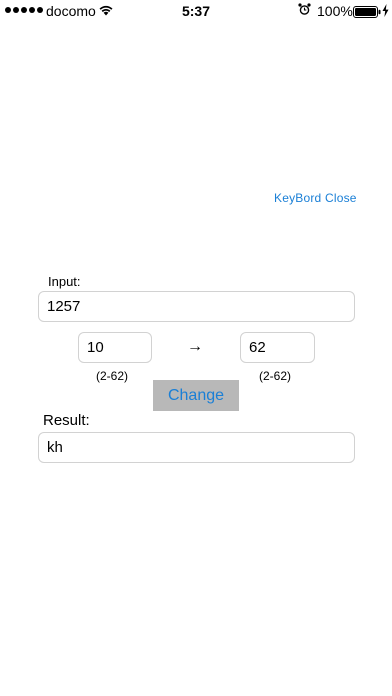 Image resolution: width=392 pixels, height=696 pixels. I want to click on status-bar: docomo 5:37 100%, so click(196, 11).